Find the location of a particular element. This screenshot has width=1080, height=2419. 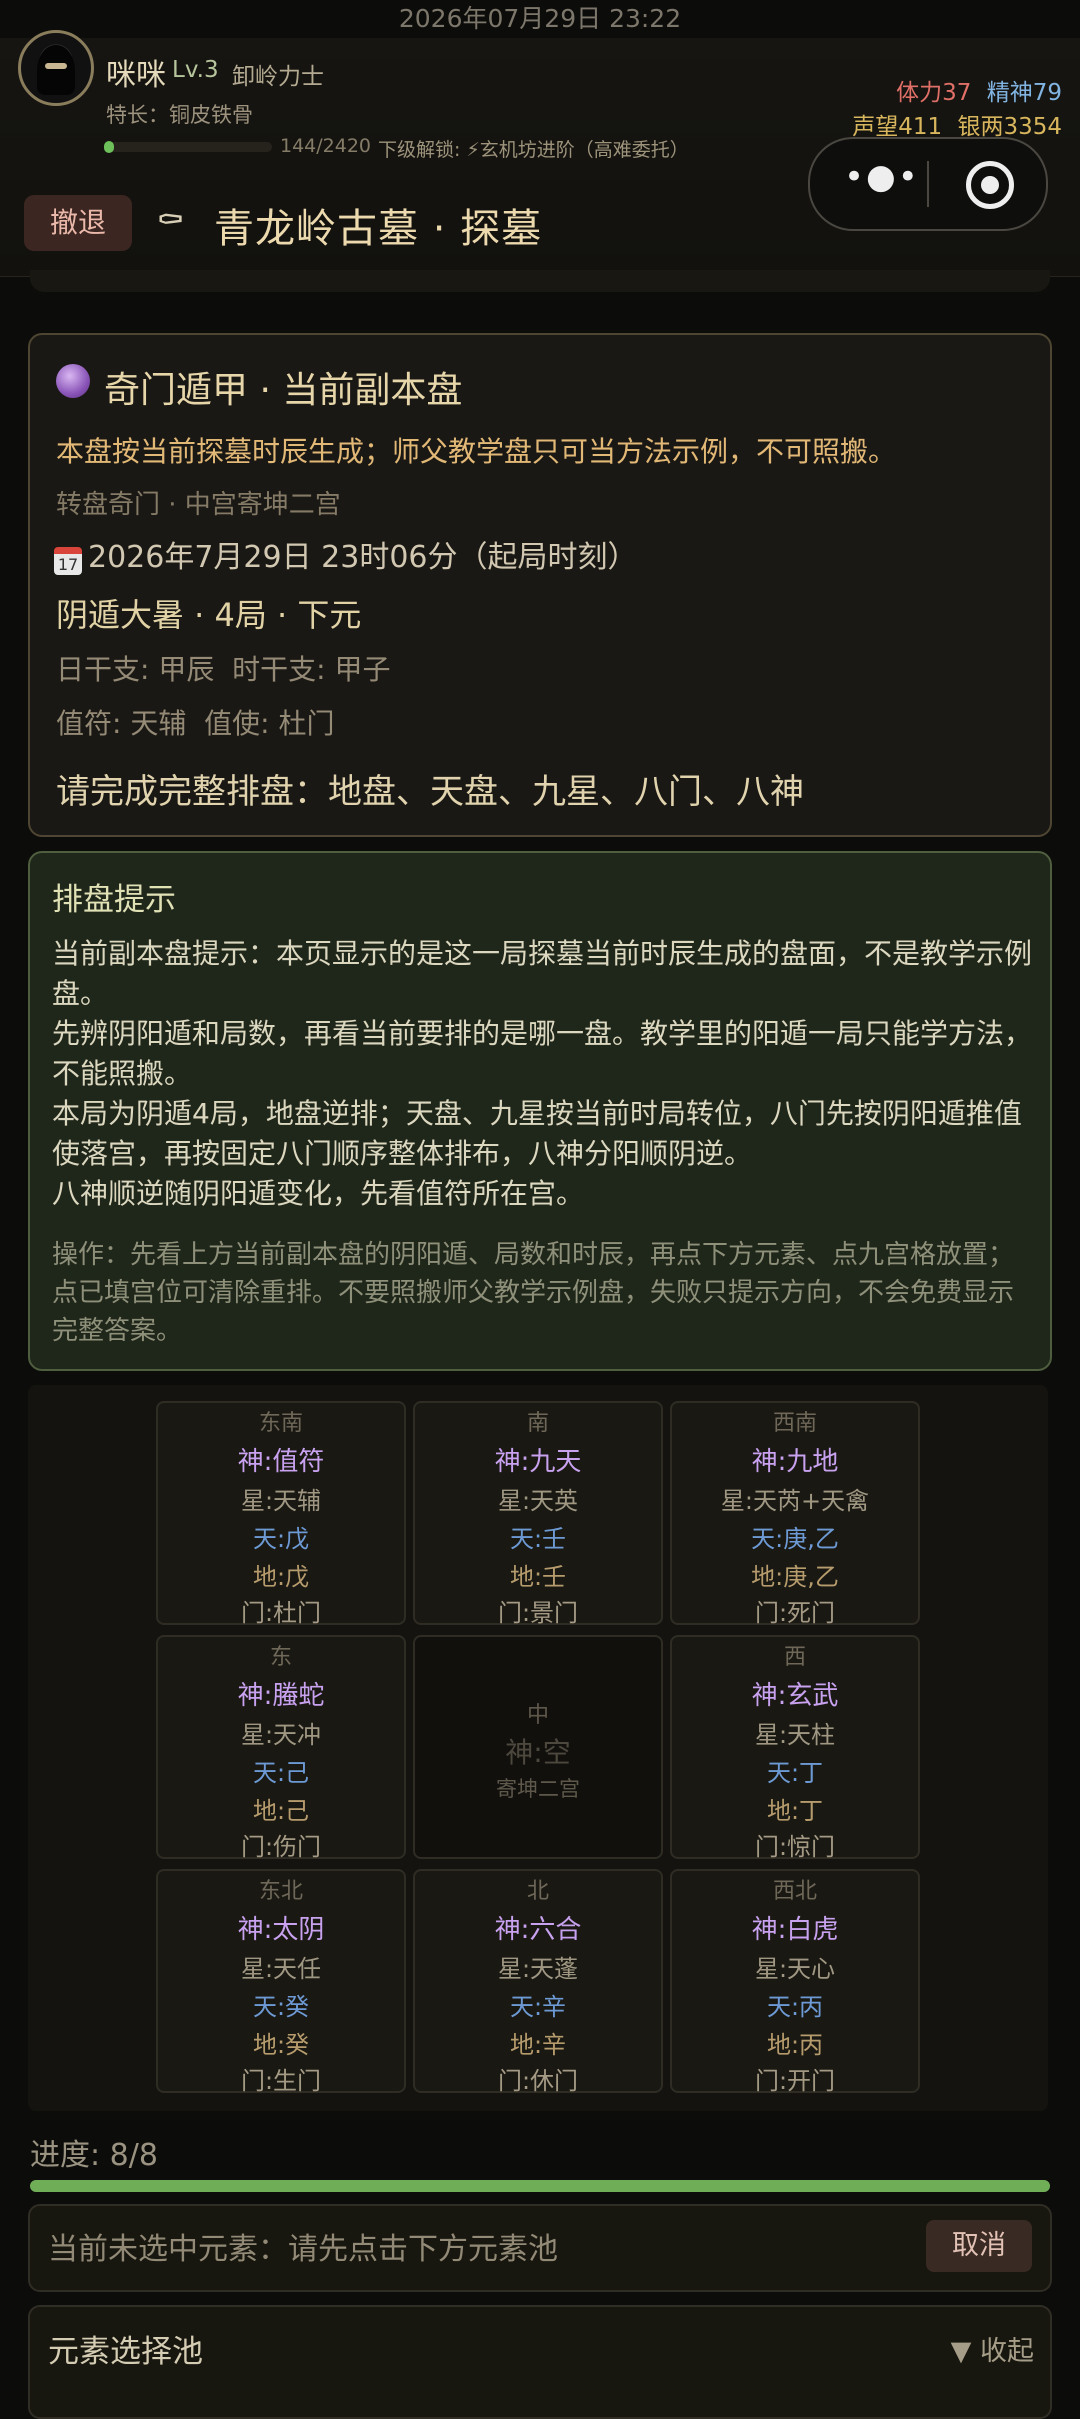

palace-east: 东 神:螣蛇 星:天冲 天:己 地:己 门:伤门 is located at coordinates (281, 1748).